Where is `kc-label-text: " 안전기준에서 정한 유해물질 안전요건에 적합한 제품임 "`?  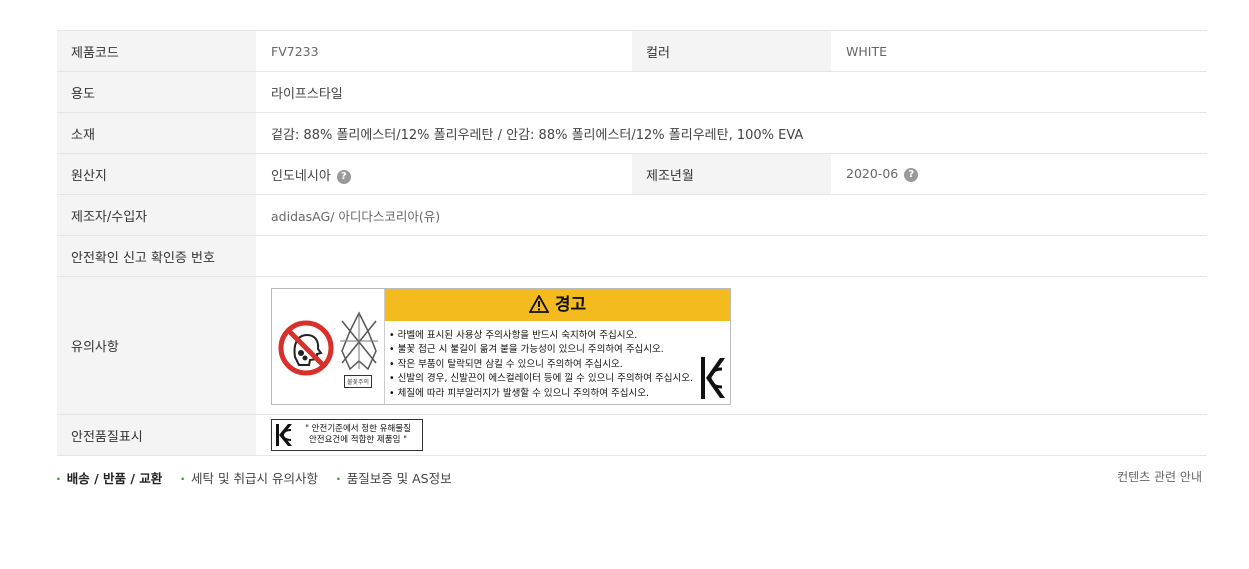 kc-label-text: " 안전기준에서 정한 유해물질 안전요건에 적합한 제품임 " is located at coordinates (358, 435).